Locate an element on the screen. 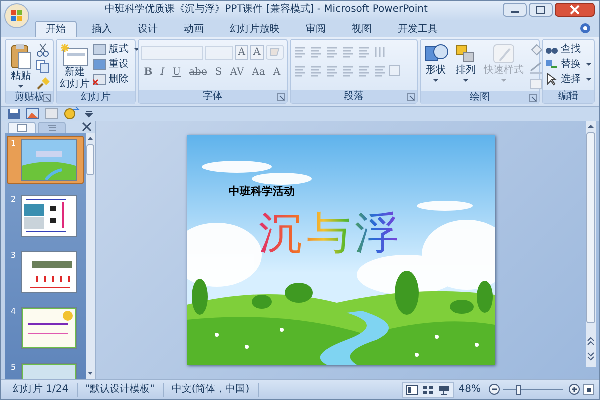  slideshow-view-icon is located at coordinates (444, 389).